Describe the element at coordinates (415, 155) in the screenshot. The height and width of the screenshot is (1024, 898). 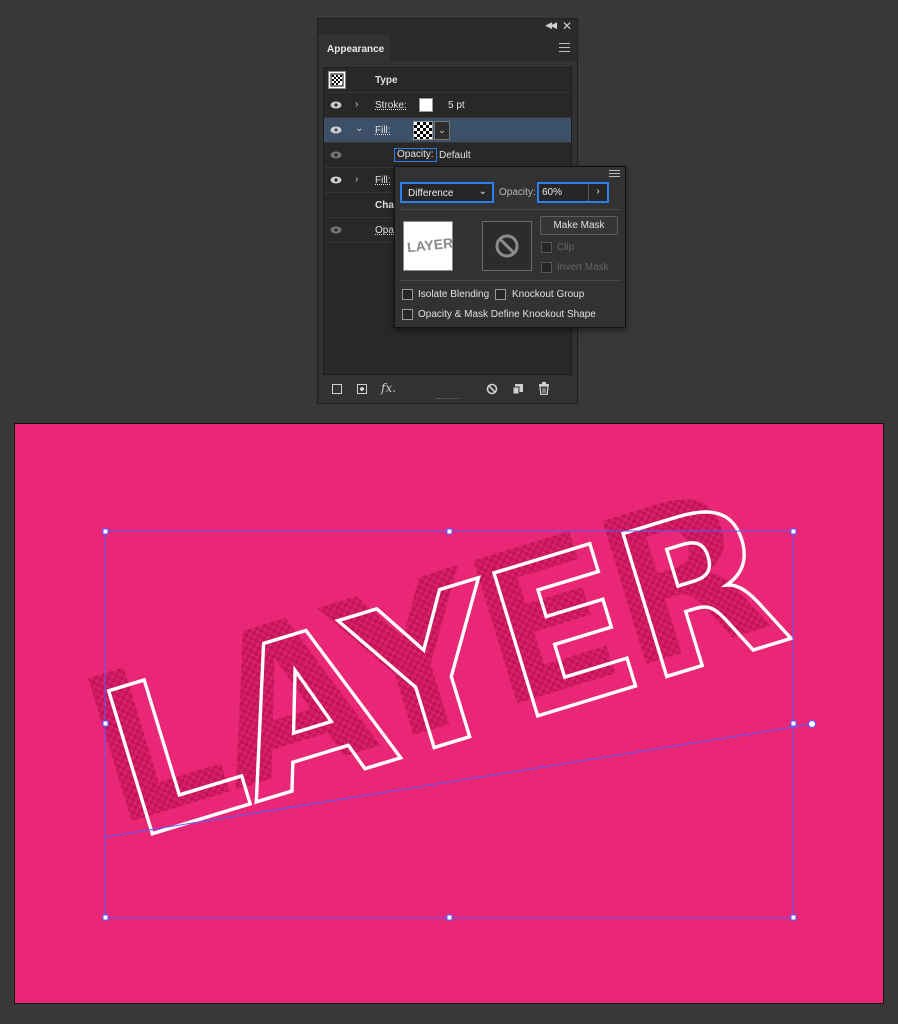
I see `opacity-link: Opacity:` at that location.